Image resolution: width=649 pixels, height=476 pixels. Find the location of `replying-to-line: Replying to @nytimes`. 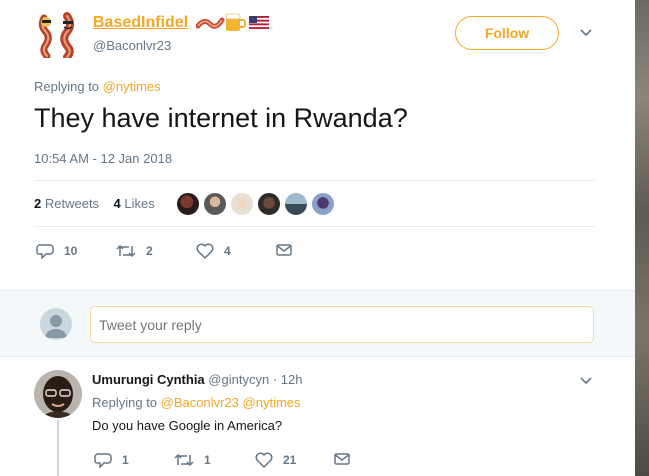

replying-to-line: Replying to @nytimes is located at coordinates (97, 86).